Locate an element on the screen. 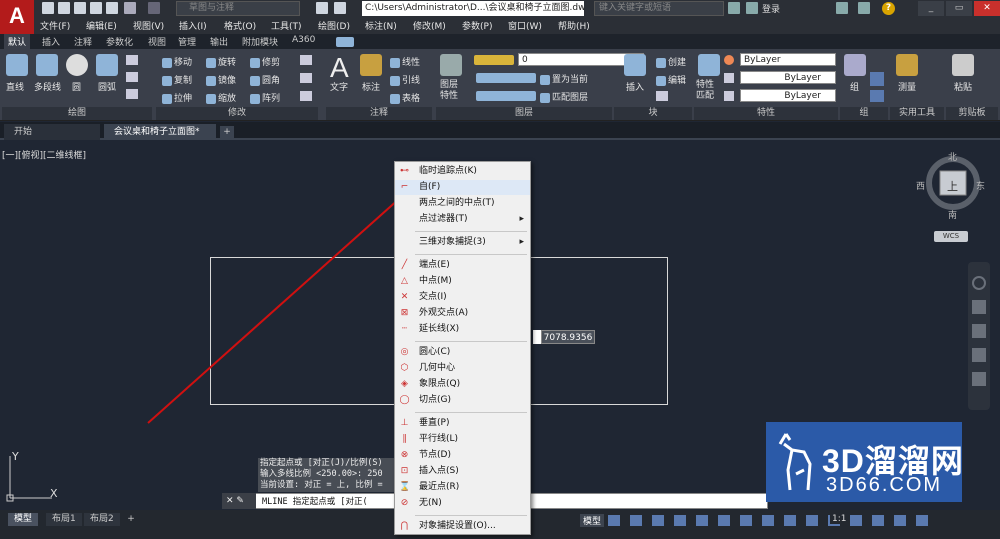 This screenshot has height=539, width=1000. tab-start: 开始 is located at coordinates (52, 132).